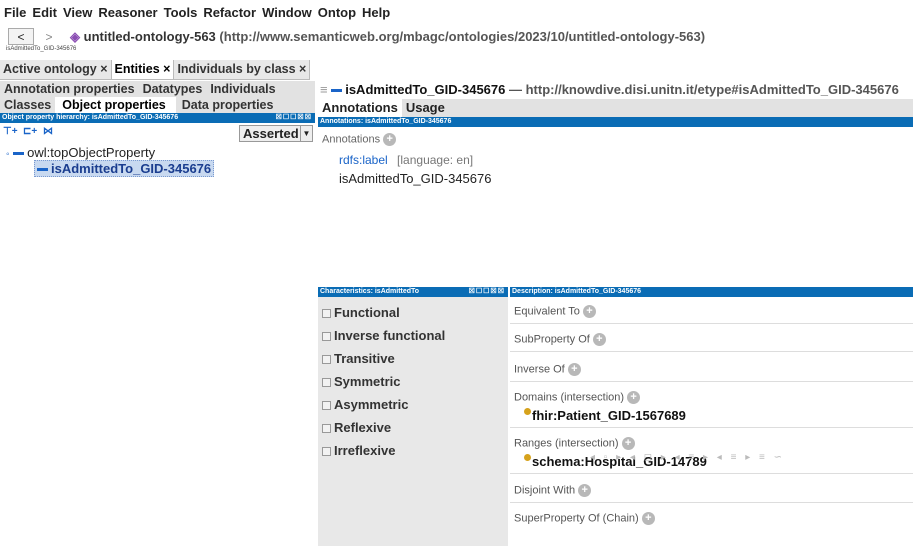  Describe the element at coordinates (370, 291) in the screenshot. I see `characteristics-title: Characteristics: isAdmittedTo` at that location.